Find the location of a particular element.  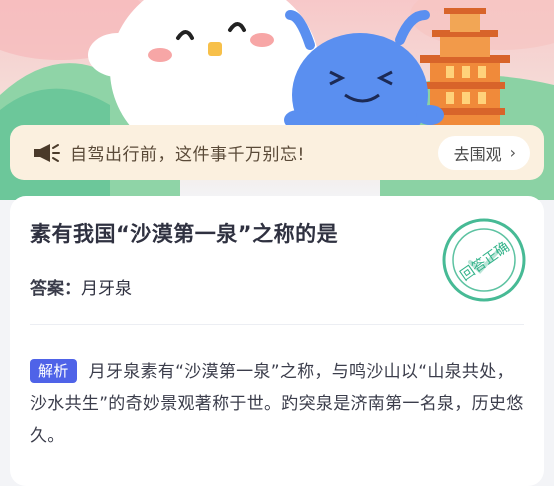

answer-line: 答案：月牙泉 is located at coordinates (81, 286).